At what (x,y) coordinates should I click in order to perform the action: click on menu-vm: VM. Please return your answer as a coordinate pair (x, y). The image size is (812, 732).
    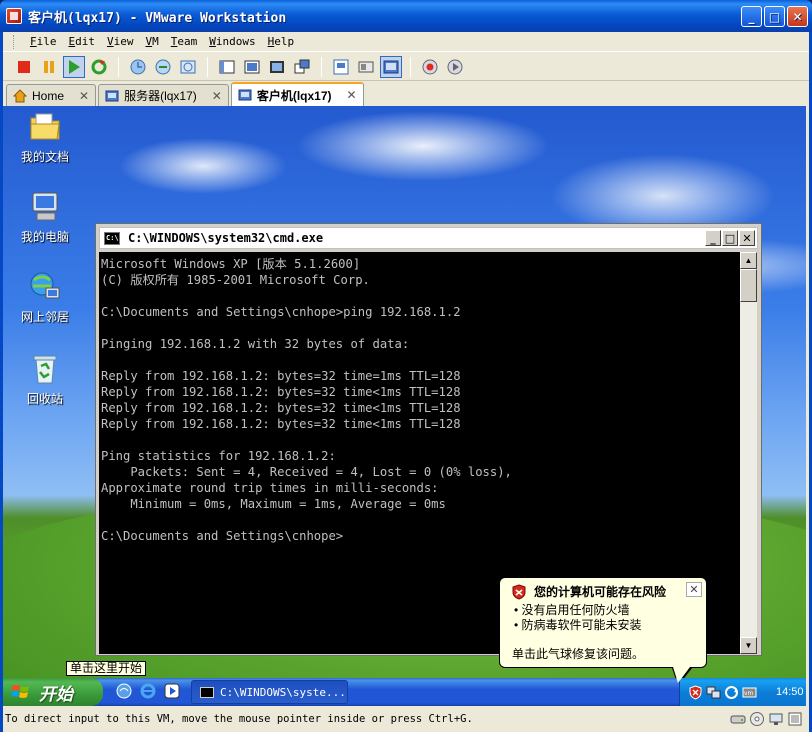
    Looking at the image, I should click on (152, 41).